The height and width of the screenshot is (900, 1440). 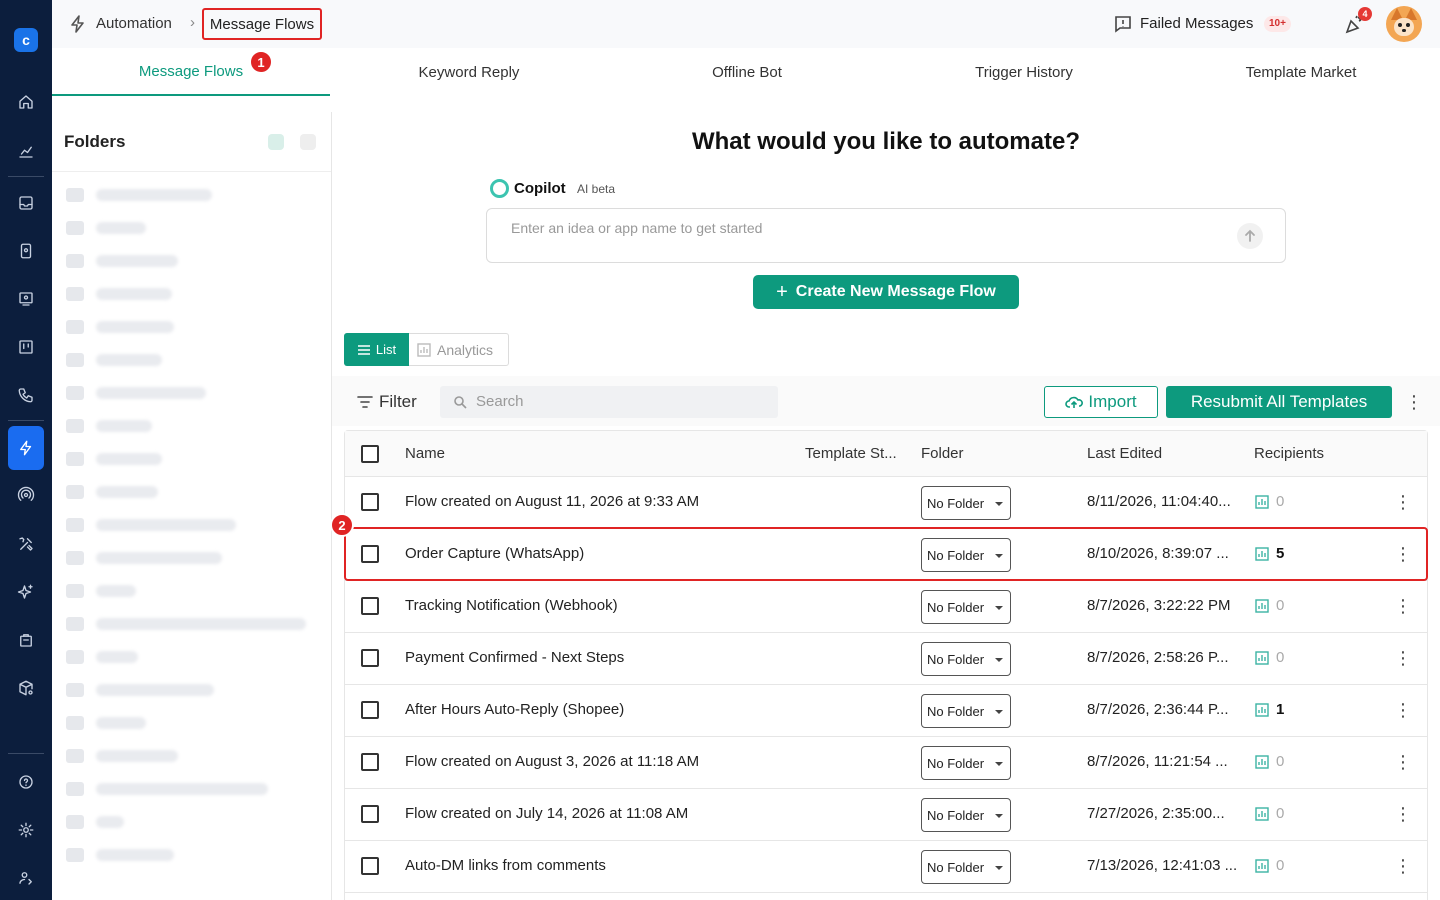 What do you see at coordinates (26, 347) in the screenshot?
I see `board-icon` at bounding box center [26, 347].